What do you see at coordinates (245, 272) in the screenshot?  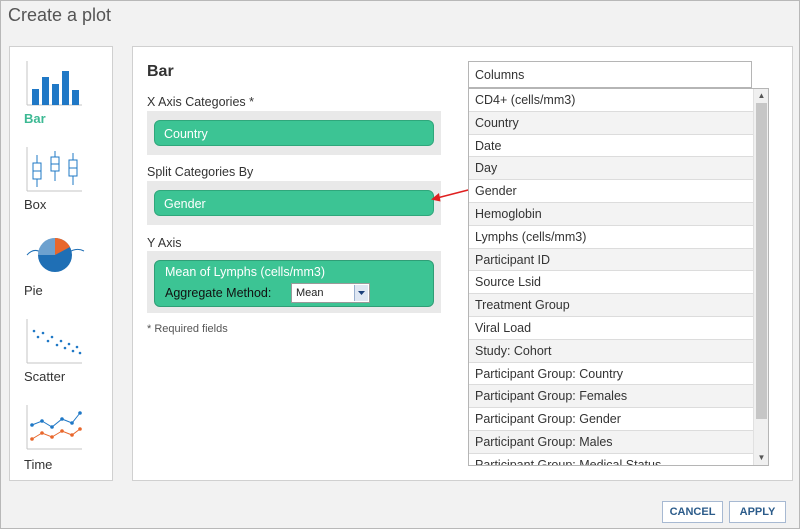 I see `y-axis-field-name: Mean of Lymphs (cells/mm3)` at bounding box center [245, 272].